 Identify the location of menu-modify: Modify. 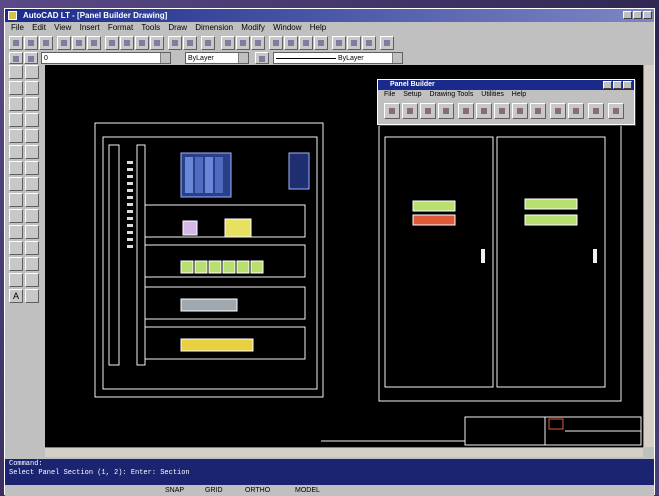
(253, 27).